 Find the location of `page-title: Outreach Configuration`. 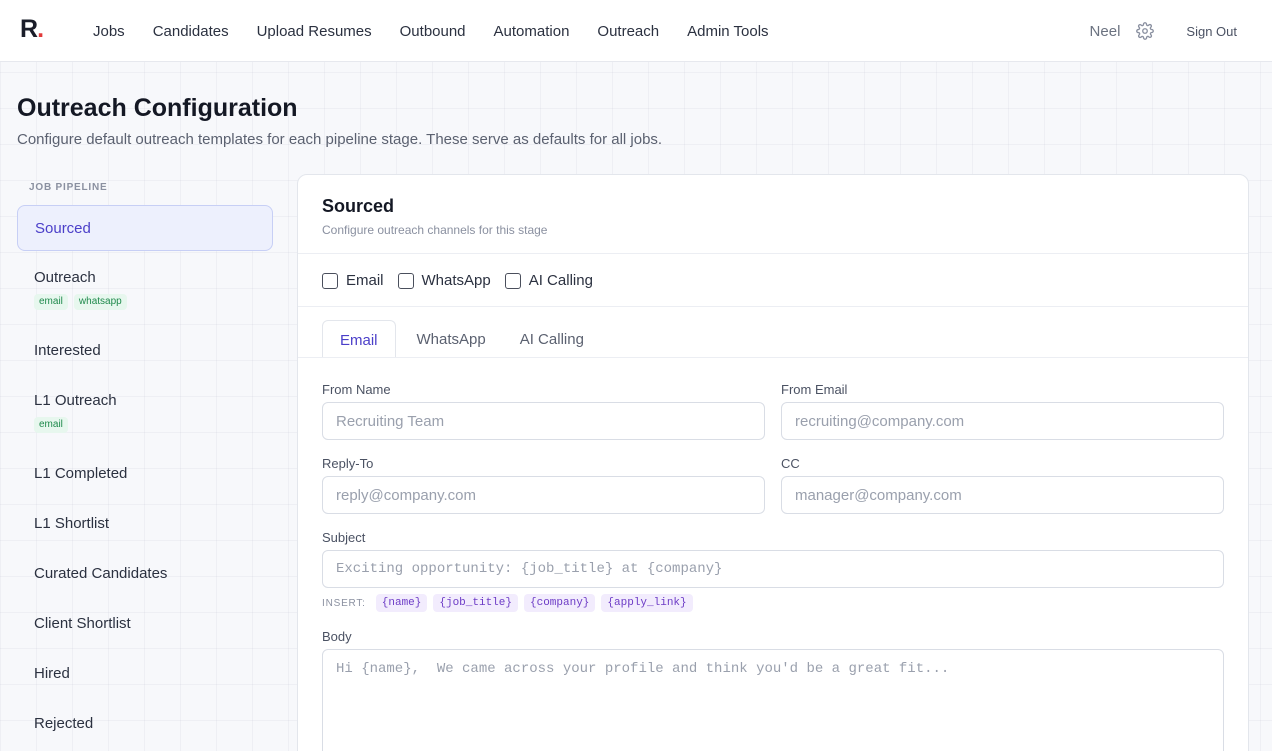

page-title: Outreach Configuration is located at coordinates (157, 108).